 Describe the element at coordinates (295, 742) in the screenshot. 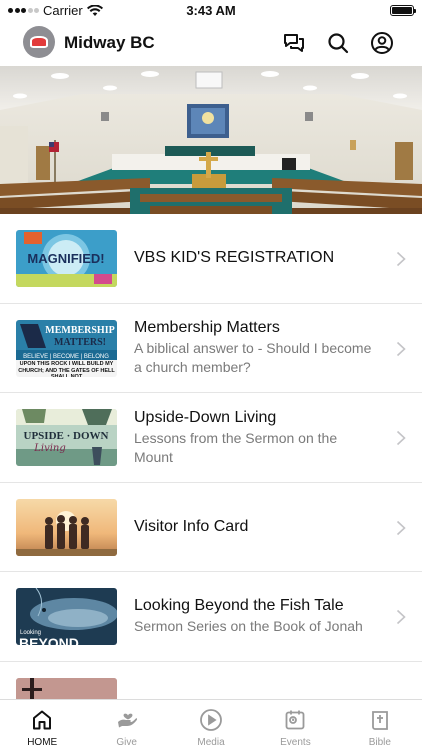

I see `tab-label: Events` at that location.